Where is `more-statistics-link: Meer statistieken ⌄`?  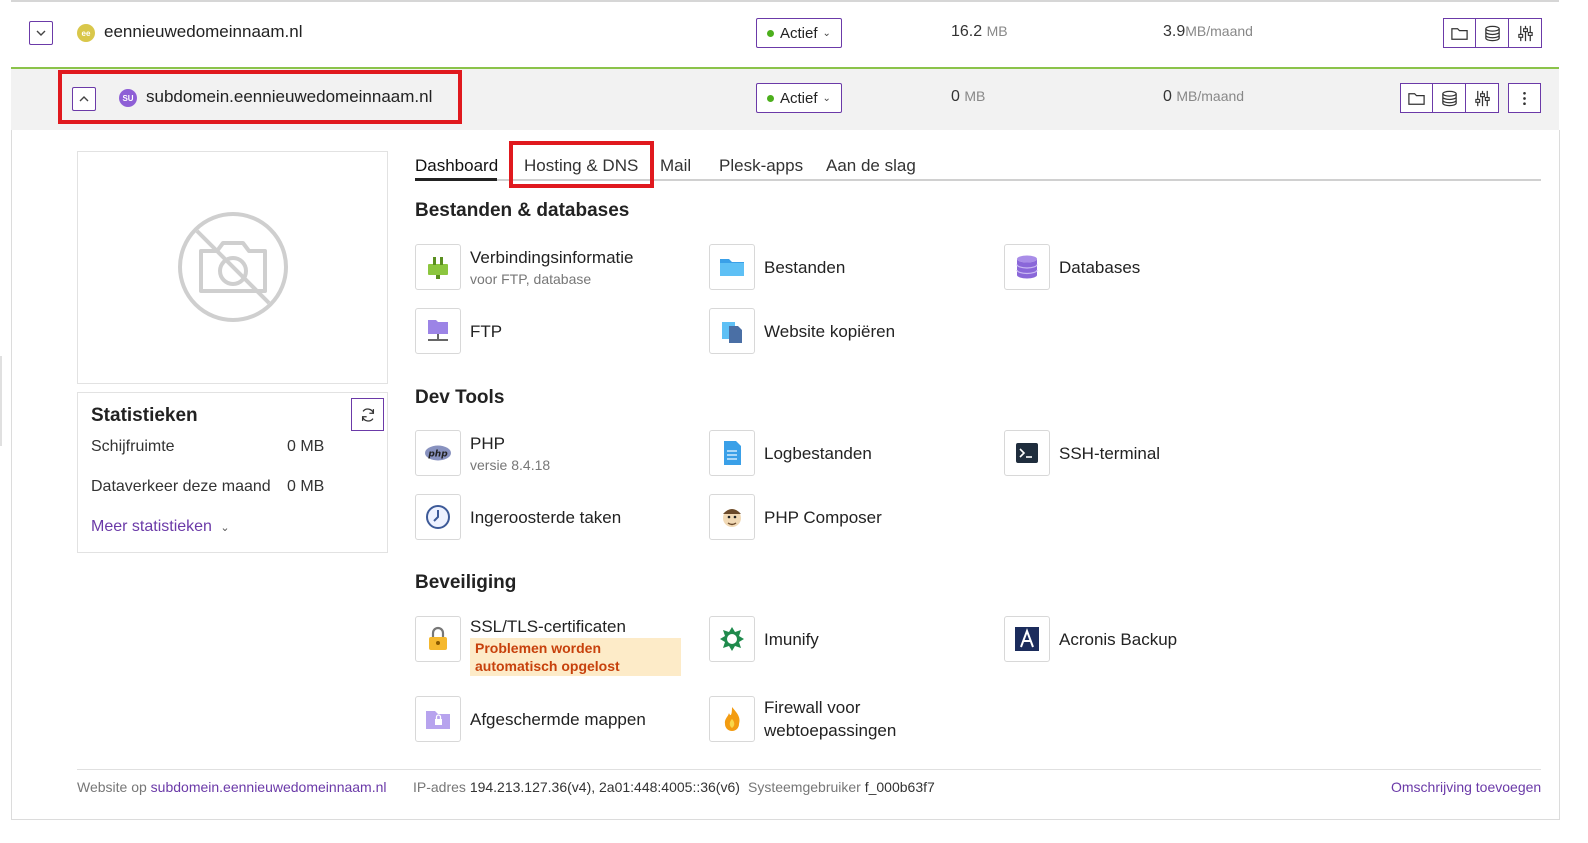
more-statistics-link: Meer statistieken ⌄ is located at coordinates (160, 527).